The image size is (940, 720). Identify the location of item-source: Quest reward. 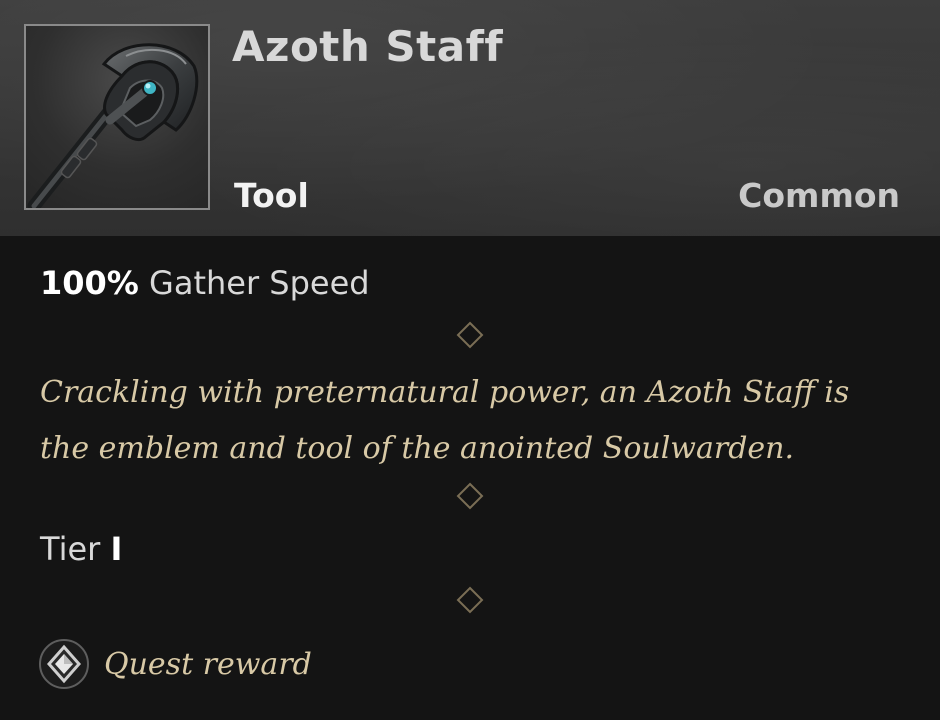
(175, 664).